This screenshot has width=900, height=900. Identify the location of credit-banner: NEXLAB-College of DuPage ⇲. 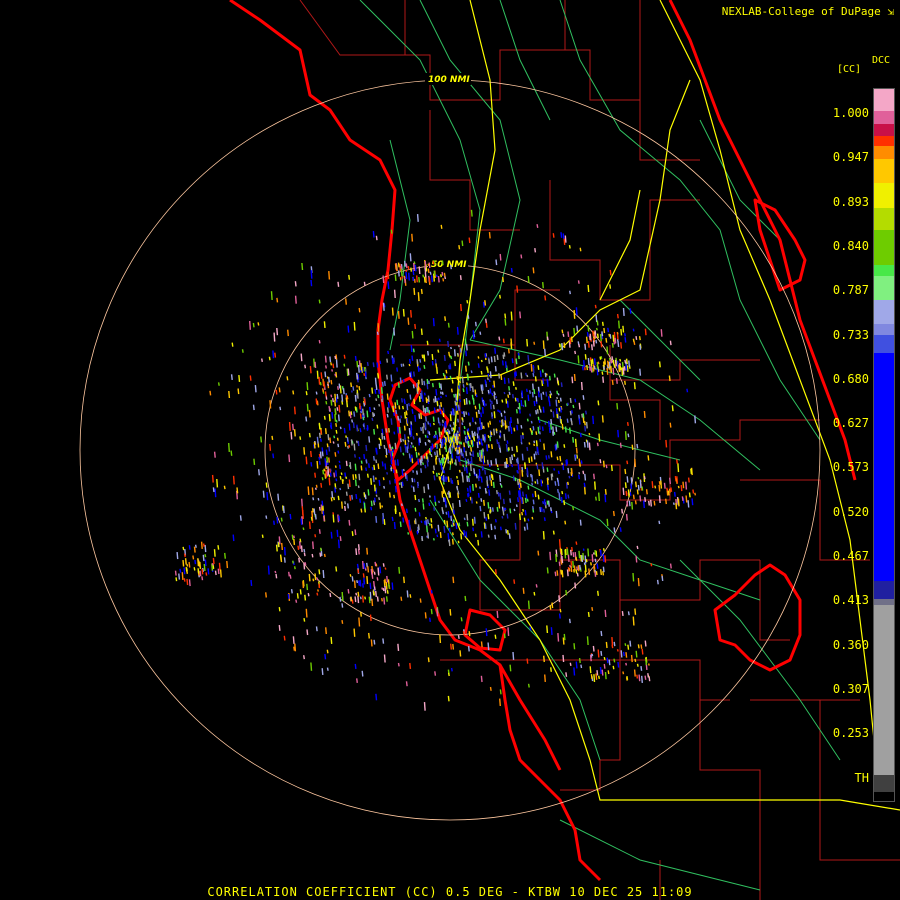
(808, 11).